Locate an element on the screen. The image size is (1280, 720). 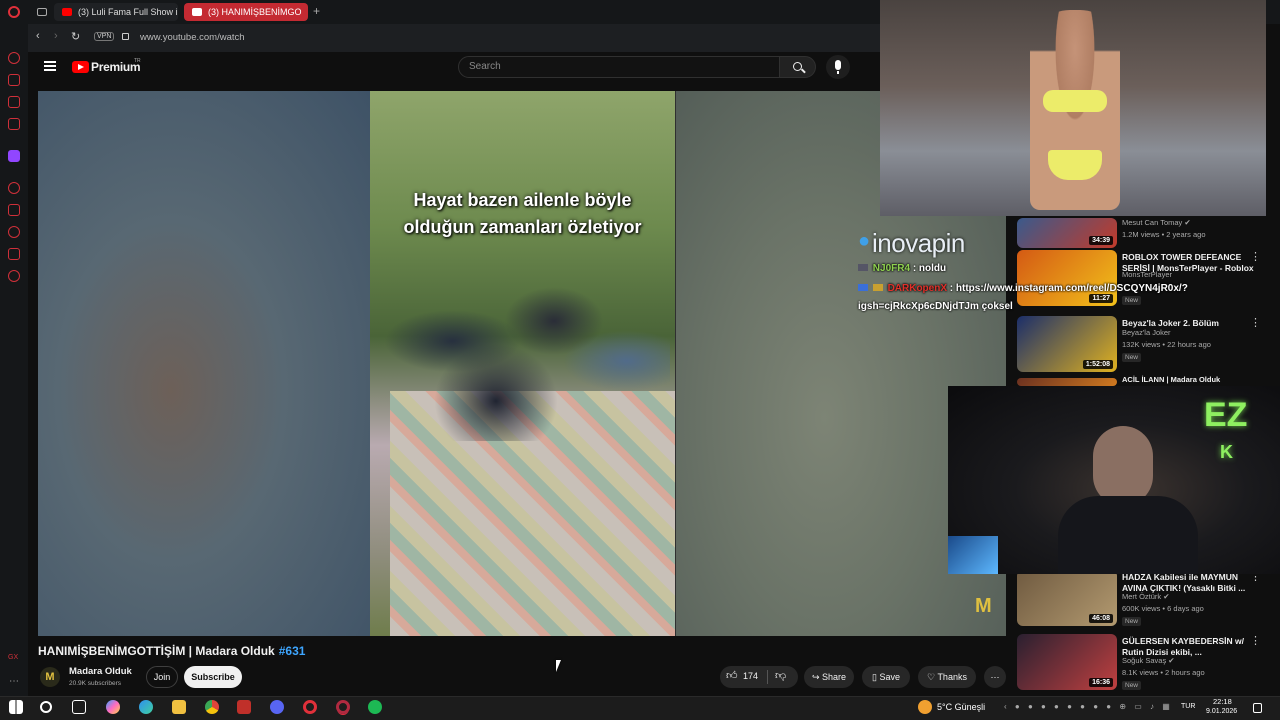
channel-watermark: M is located at coordinates (983, 606).